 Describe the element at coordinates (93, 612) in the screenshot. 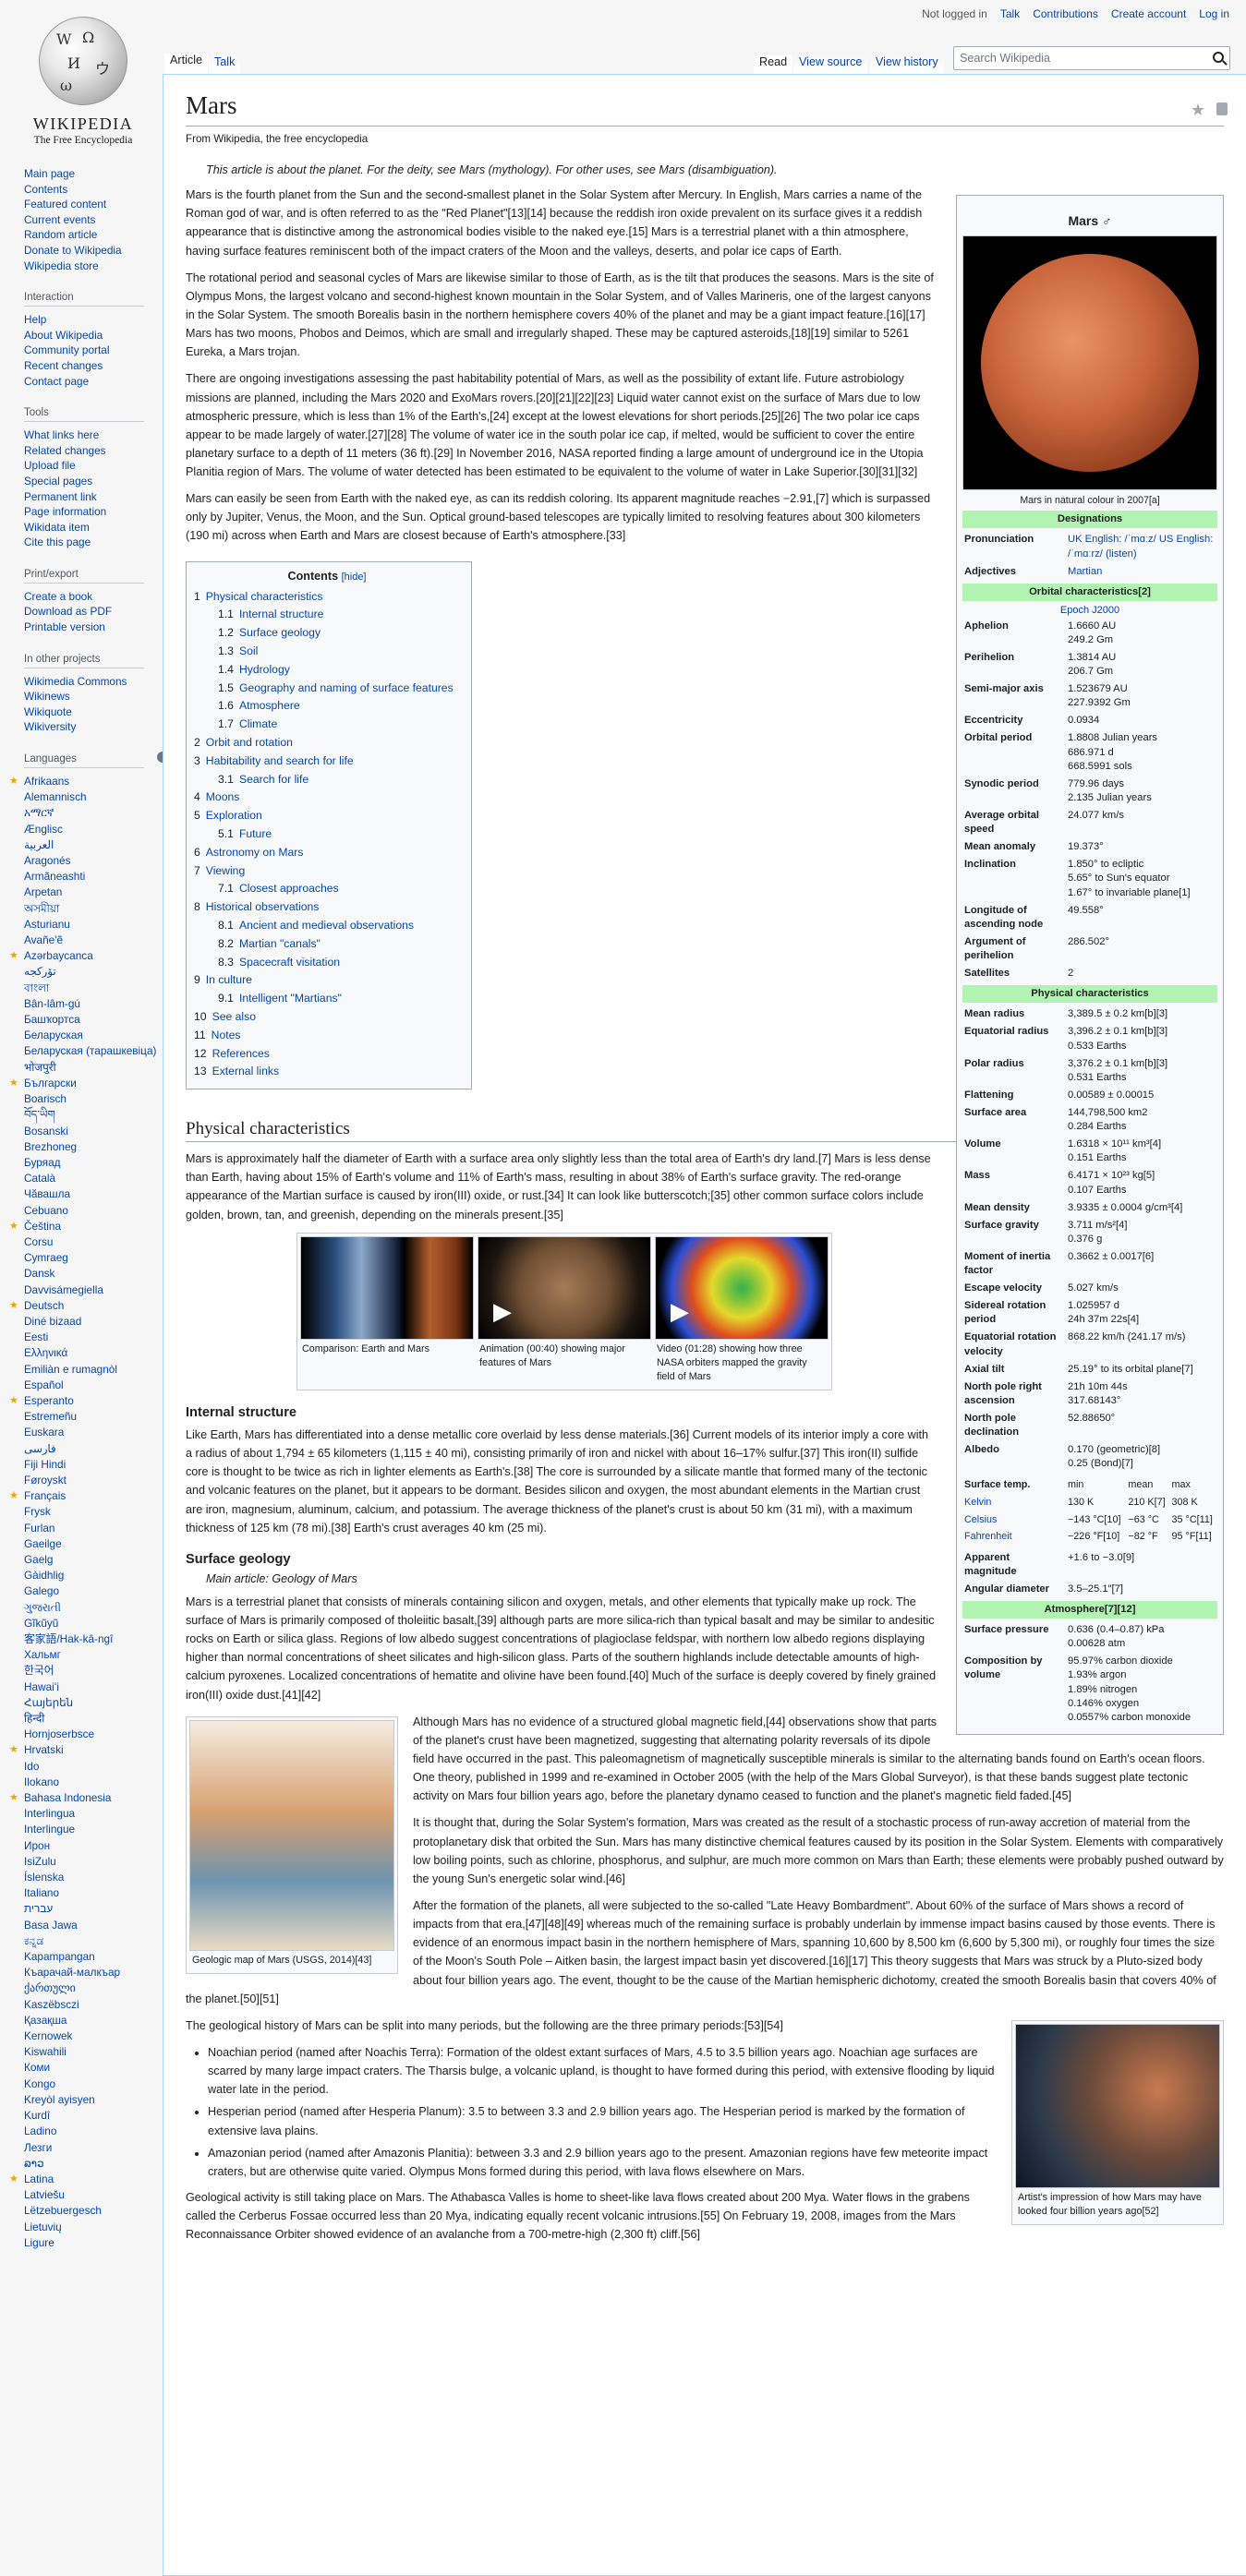

I see `sidebar-link: Download as PDF` at that location.